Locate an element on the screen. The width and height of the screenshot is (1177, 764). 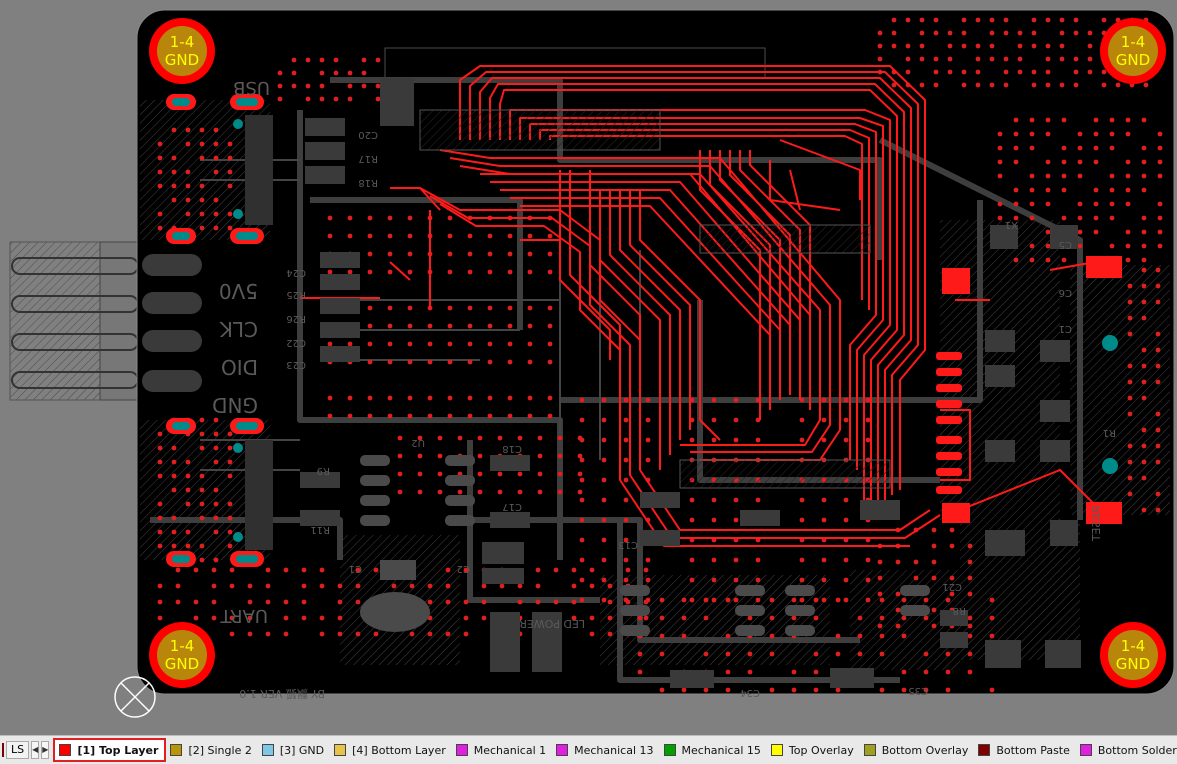
gnd-hole-bottom-left: 1-4 GND is located at coordinates (182, 655).